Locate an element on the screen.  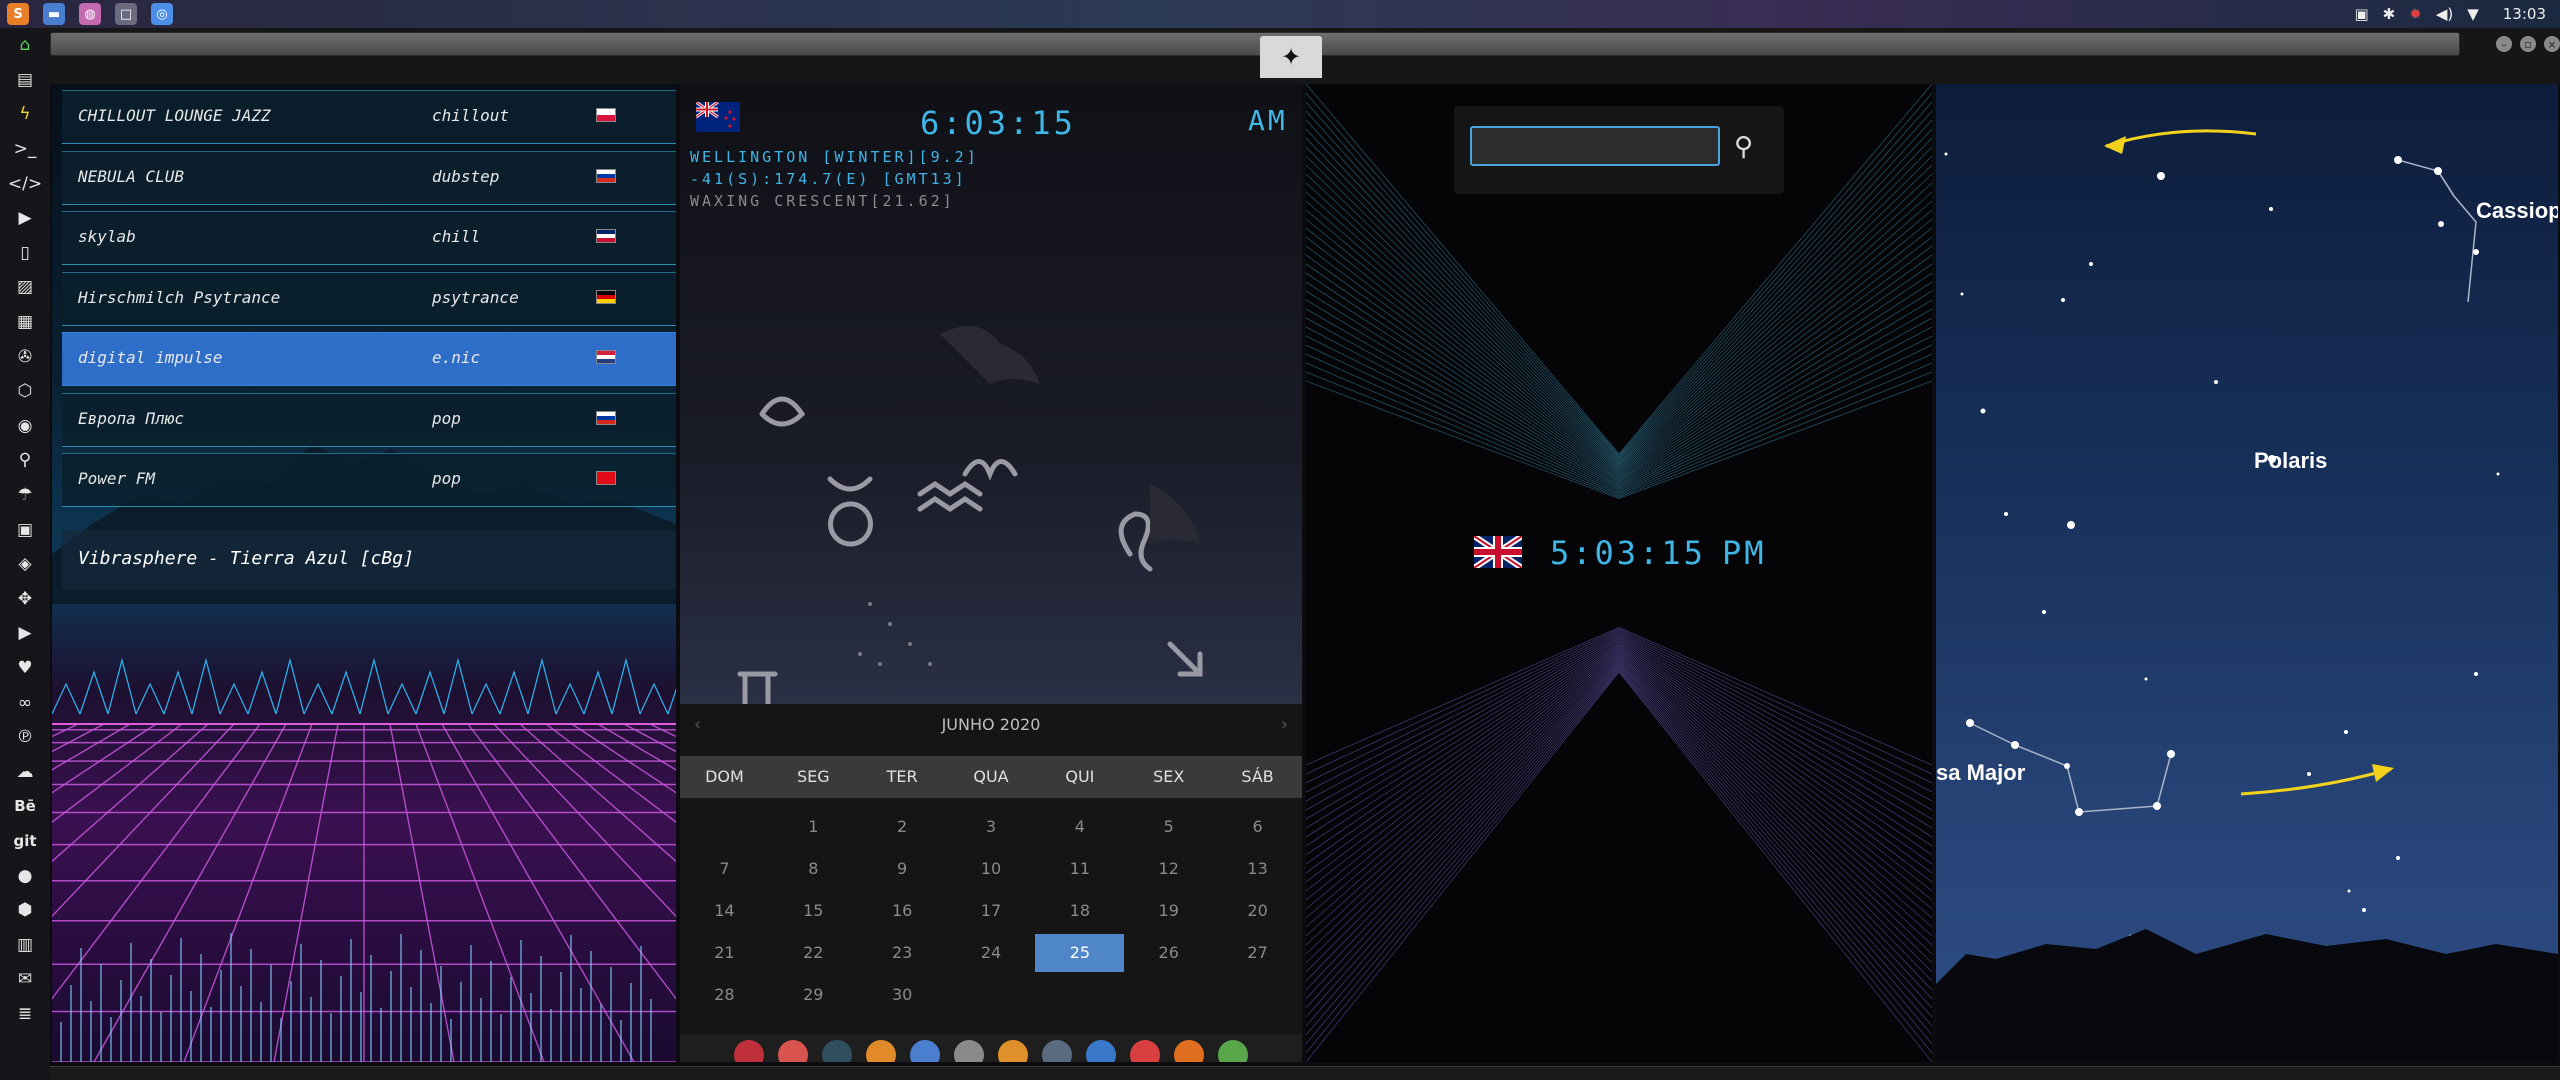
terminal-arrow-icon is located at coordinates (1189, 1051).